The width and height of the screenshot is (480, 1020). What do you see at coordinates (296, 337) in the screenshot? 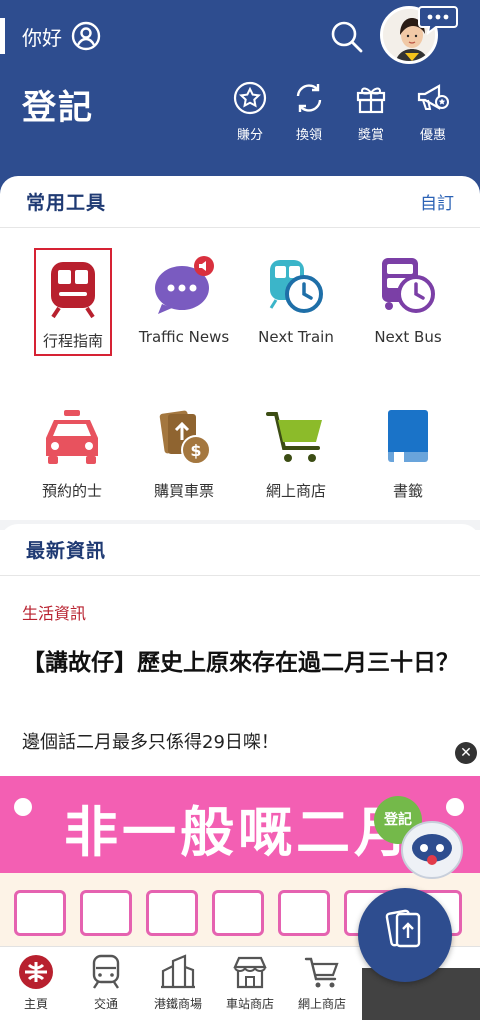
I see `tool-label: Next Train` at bounding box center [296, 337].